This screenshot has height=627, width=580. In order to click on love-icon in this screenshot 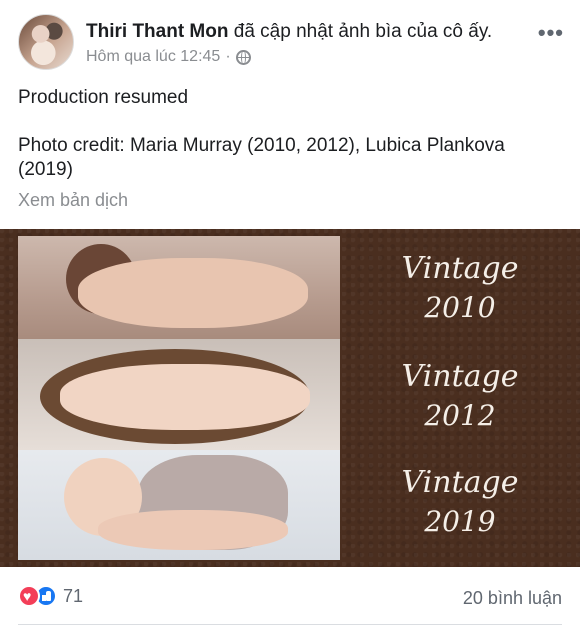, I will do `click(29, 596)`.